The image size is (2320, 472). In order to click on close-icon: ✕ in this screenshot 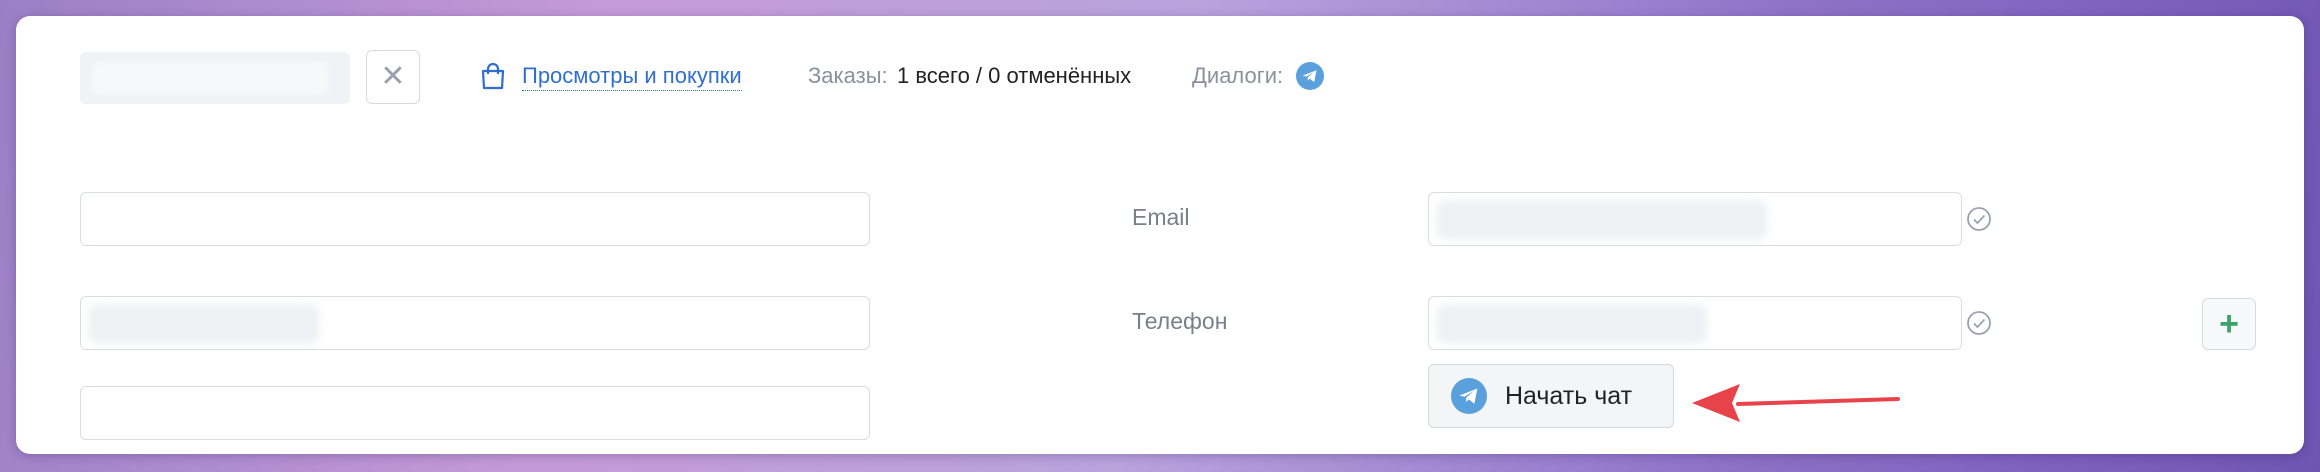, I will do `click(393, 76)`.